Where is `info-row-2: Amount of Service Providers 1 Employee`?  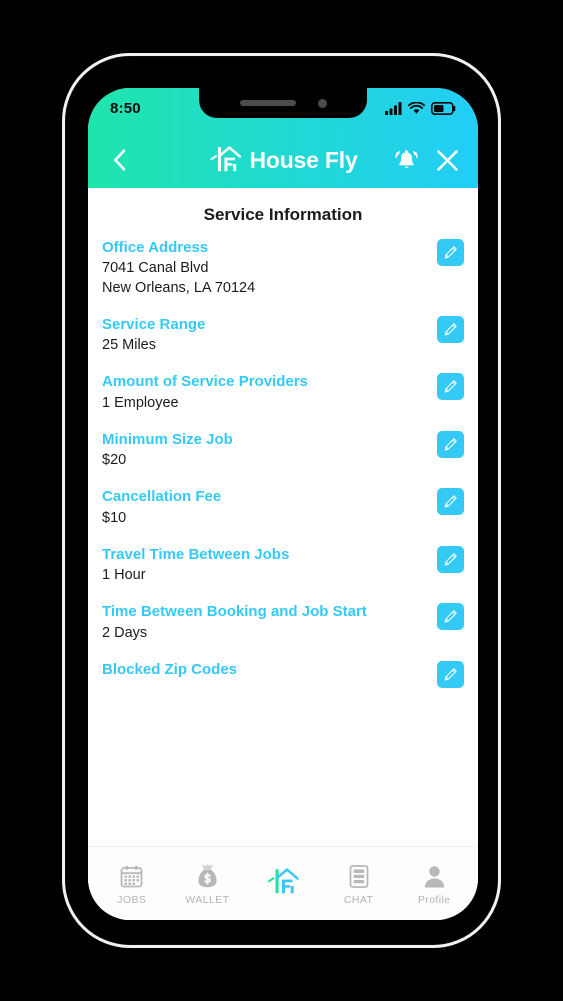
info-row-2: Amount of Service Providers 1 Employee is located at coordinates (283, 401).